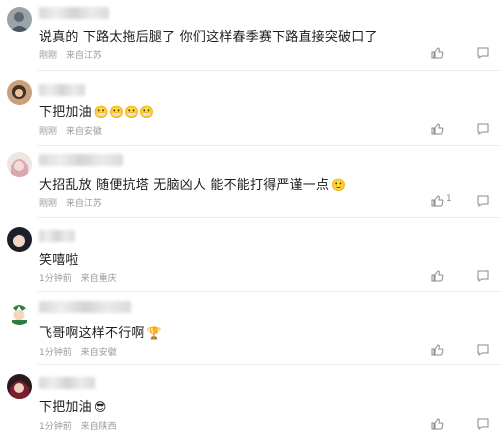 The image size is (500, 440). Describe the element at coordinates (98, 427) in the screenshot. I see `comment-location: 来自陕西` at that location.